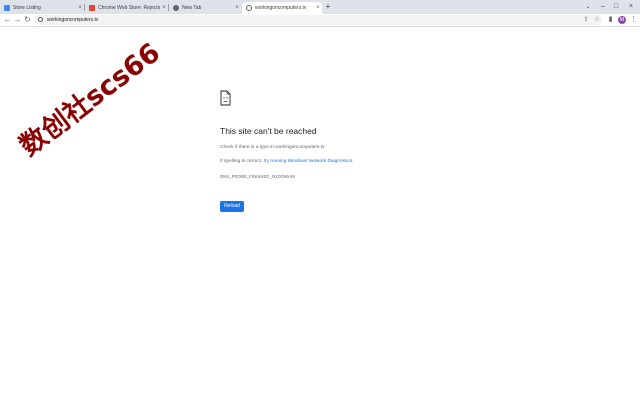 The image size is (640, 400). What do you see at coordinates (42, 8) in the screenshot?
I see `tab-store-listing: Store Listing ×` at bounding box center [42, 8].